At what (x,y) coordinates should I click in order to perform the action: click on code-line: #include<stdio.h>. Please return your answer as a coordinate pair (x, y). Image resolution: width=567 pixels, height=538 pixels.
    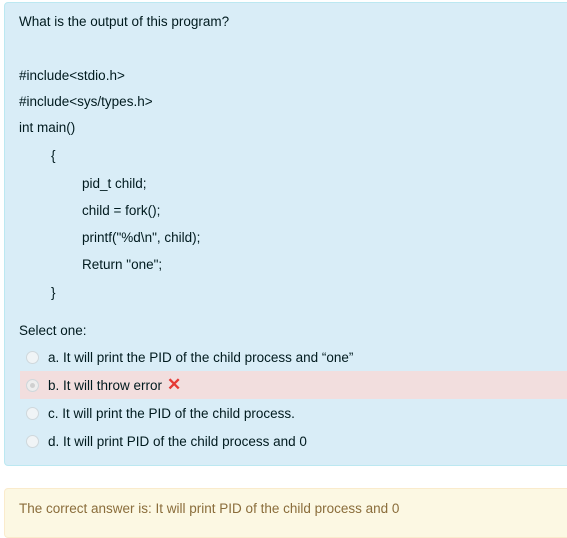
    Looking at the image, I should click on (72, 75).